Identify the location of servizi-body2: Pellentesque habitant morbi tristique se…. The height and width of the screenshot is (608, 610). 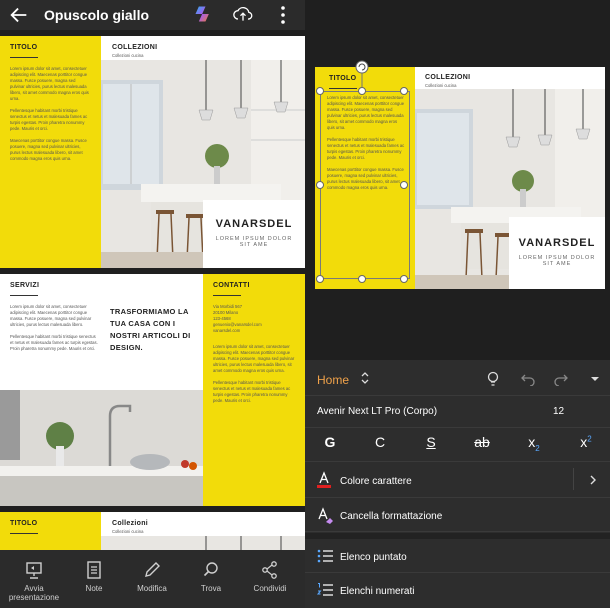
(54, 342).